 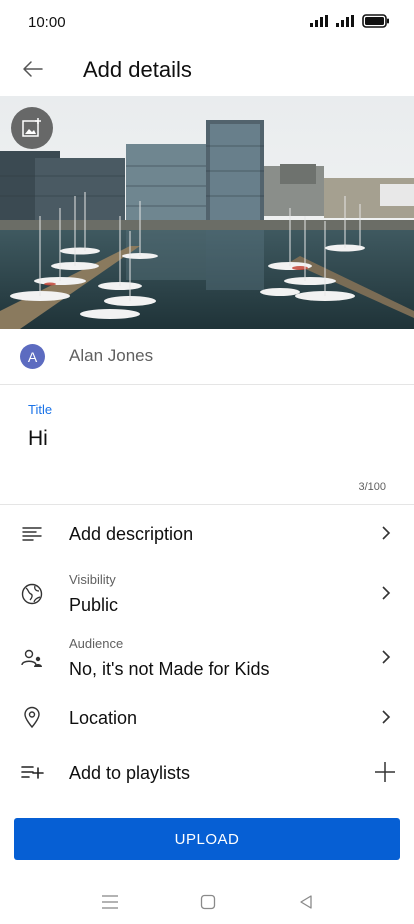 I want to click on triangle-back-icon, so click(x=306, y=902).